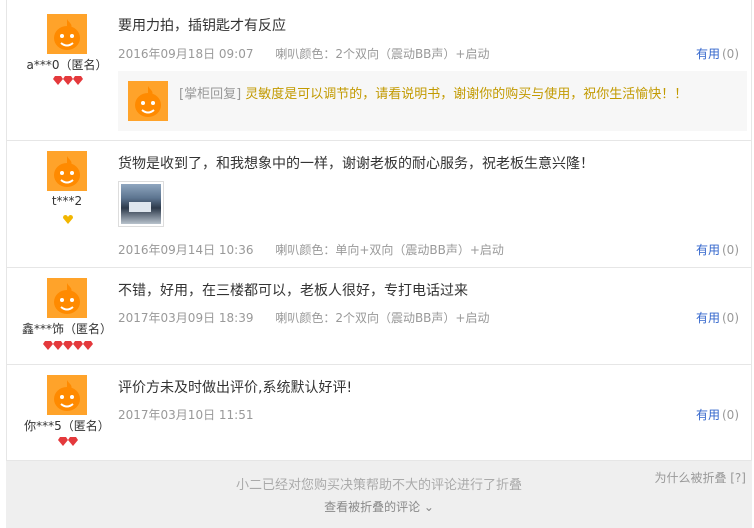  I want to click on shop-avatar, so click(148, 101).